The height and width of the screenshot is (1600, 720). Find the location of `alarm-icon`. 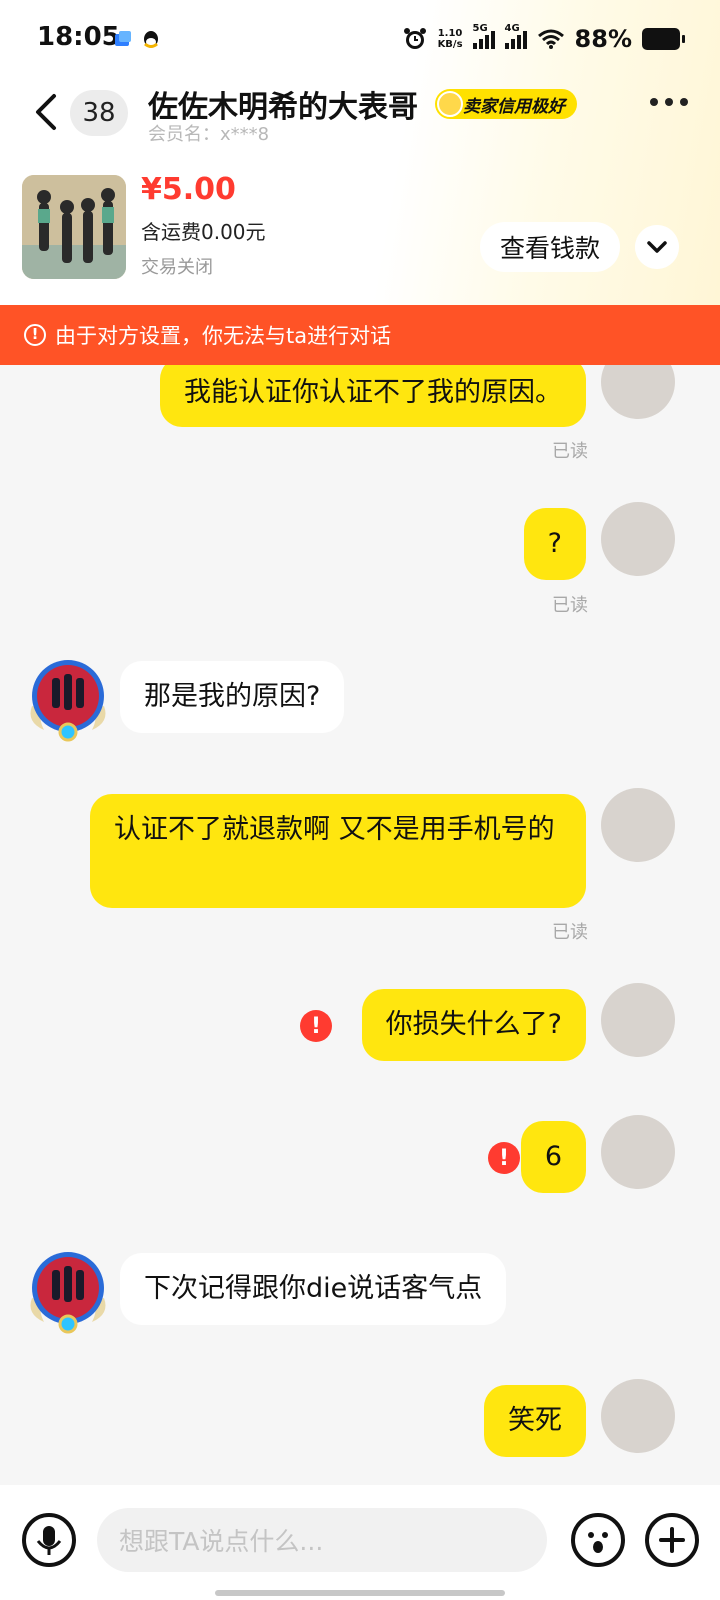

alarm-icon is located at coordinates (414, 38).